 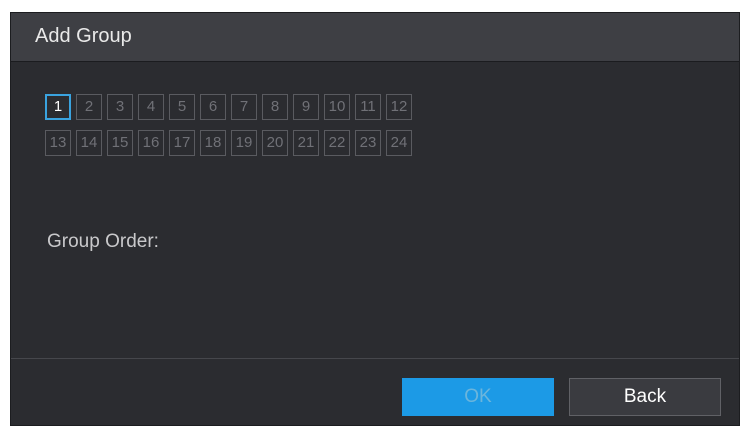 What do you see at coordinates (645, 397) in the screenshot?
I see `back-button: Back` at bounding box center [645, 397].